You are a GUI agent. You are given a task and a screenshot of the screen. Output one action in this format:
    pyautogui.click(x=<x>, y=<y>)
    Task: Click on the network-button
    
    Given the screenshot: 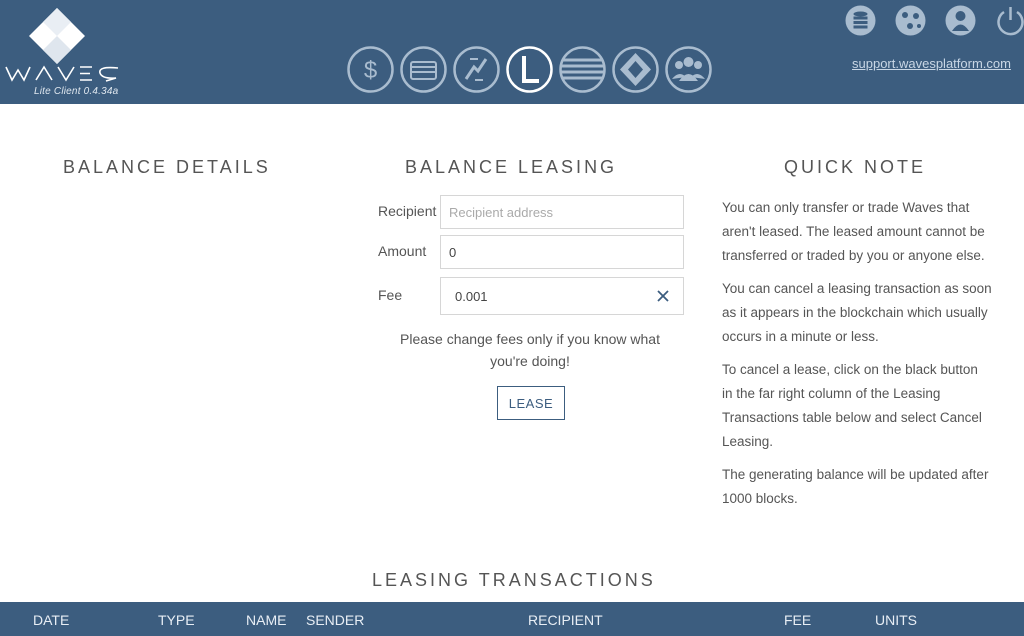 What is the action you would take?
    pyautogui.click(x=910, y=20)
    